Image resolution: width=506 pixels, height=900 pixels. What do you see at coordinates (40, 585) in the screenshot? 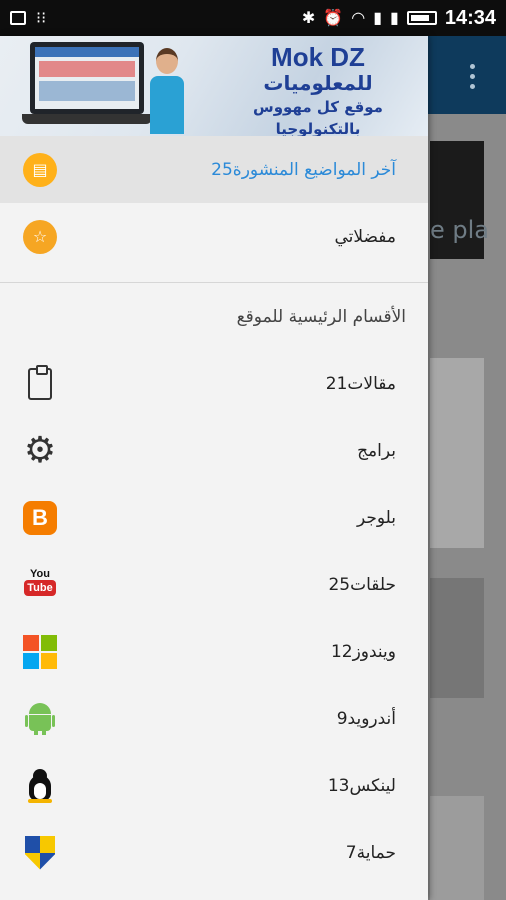
I see `youtube-icon: You Tube` at bounding box center [40, 585].